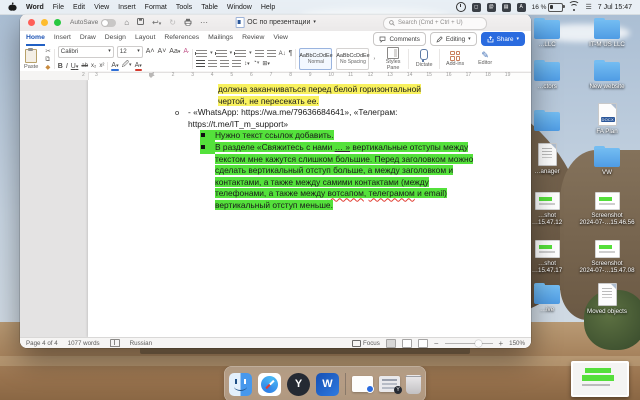  Describe the element at coordinates (390, 385) in the screenshot. I see `dock-mintab-icon` at that location.